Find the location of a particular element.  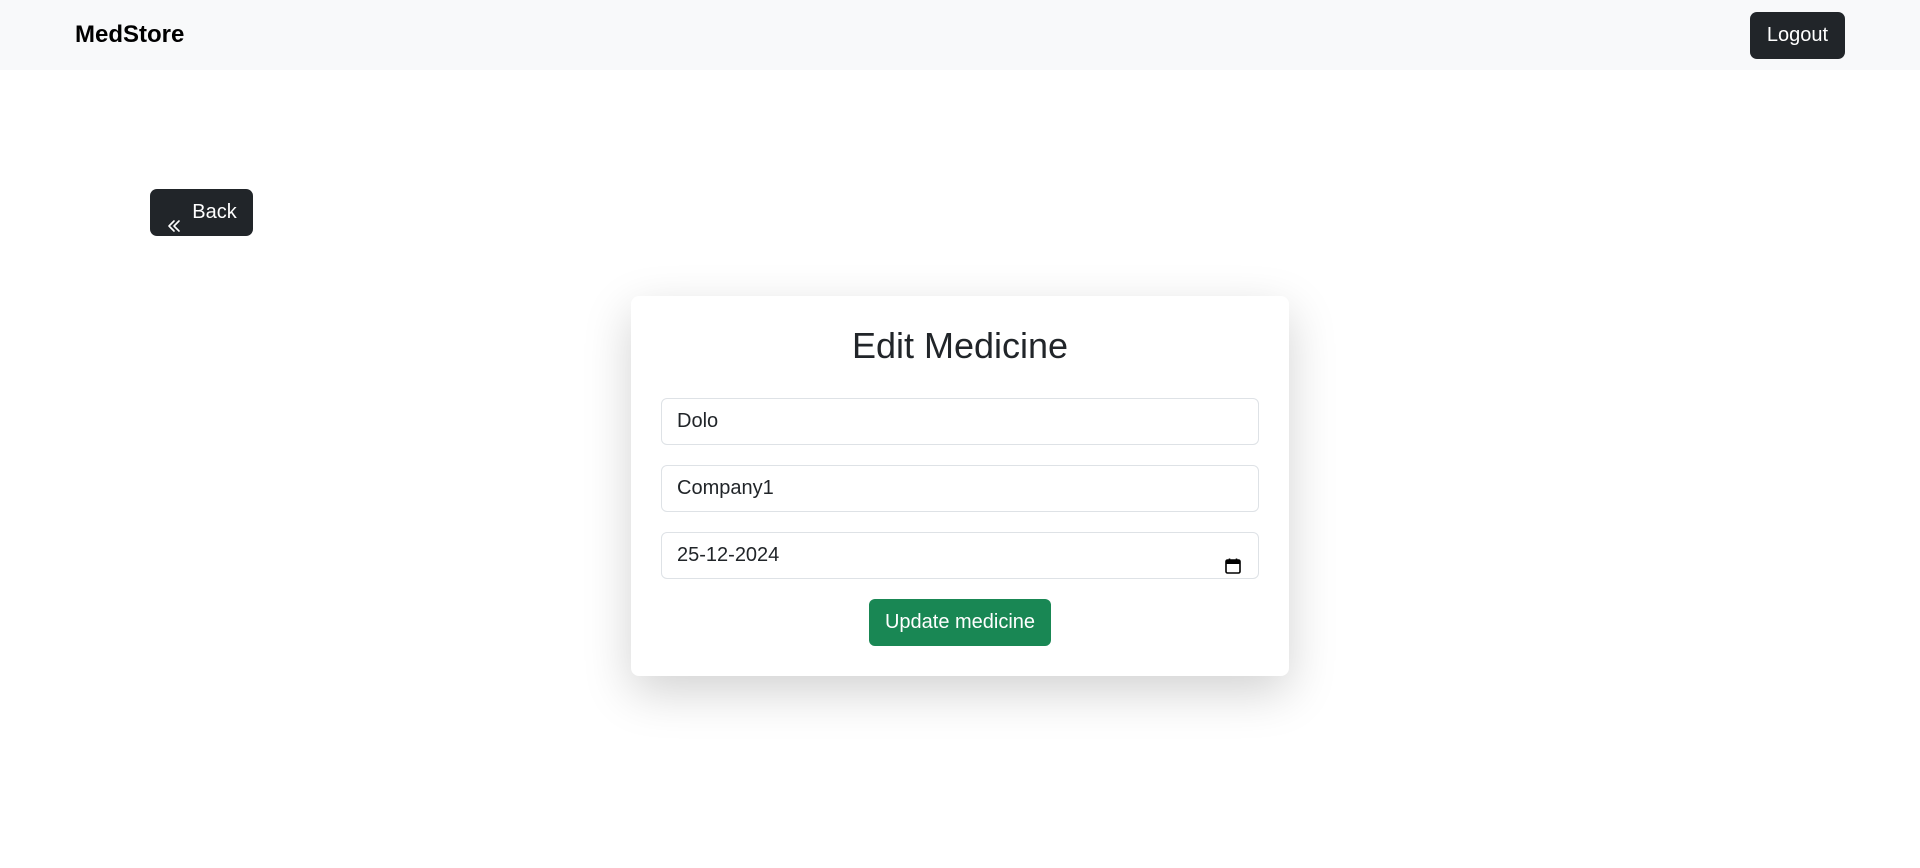

double-chevron-left-icon is located at coordinates (174, 218).